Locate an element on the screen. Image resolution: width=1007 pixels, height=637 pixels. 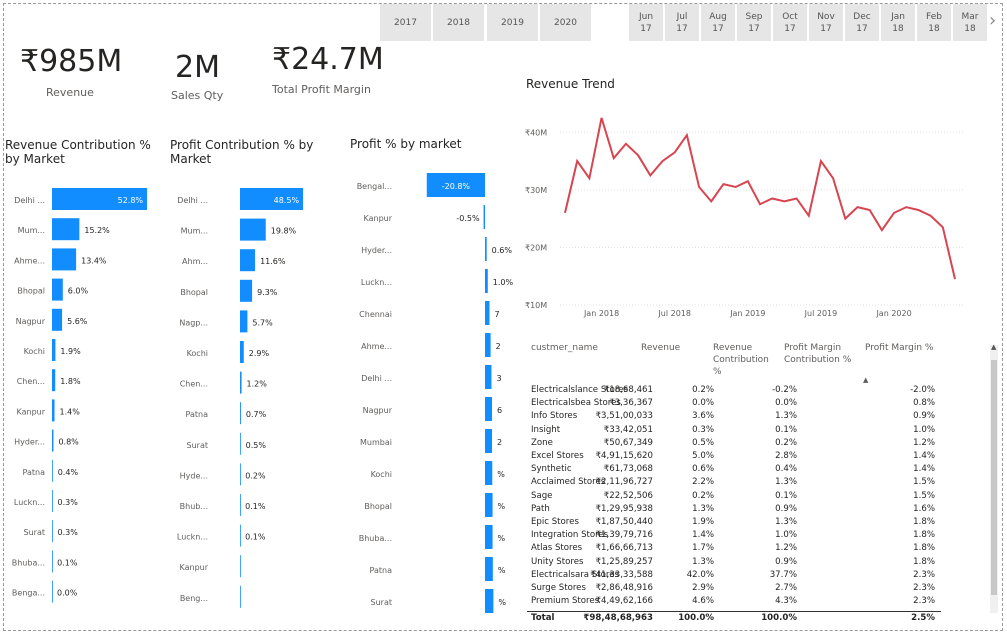
table-row: Unity Stores ₹1,25,89,257 1.3% 0.9% 1.8% is located at coordinates (734, 562).